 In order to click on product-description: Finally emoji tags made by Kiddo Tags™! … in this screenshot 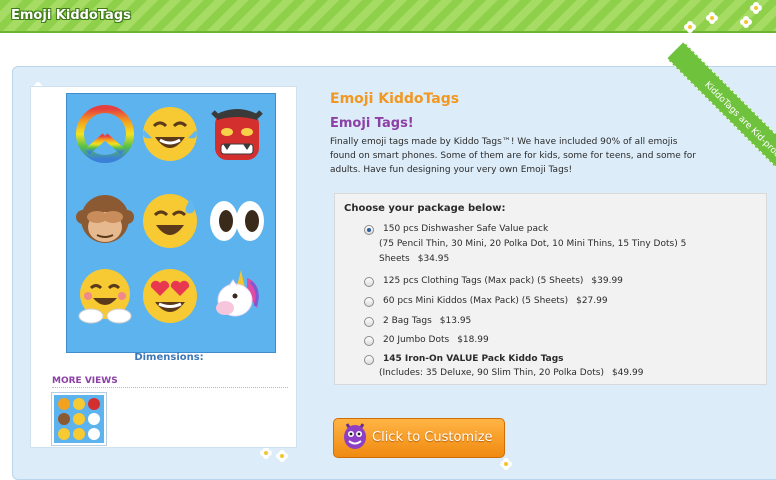, I will do `click(513, 156)`.